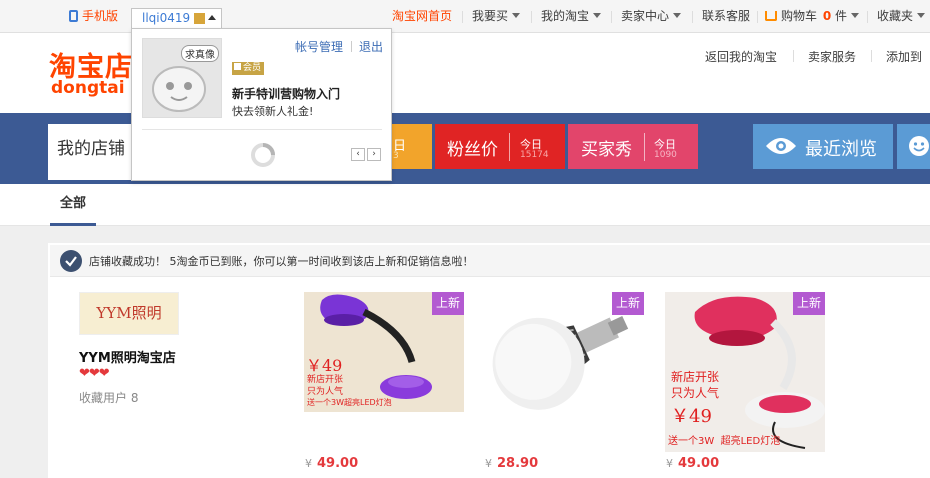 The width and height of the screenshot is (930, 478). I want to click on cart-link: 购物车 0 件, so click(812, 16).